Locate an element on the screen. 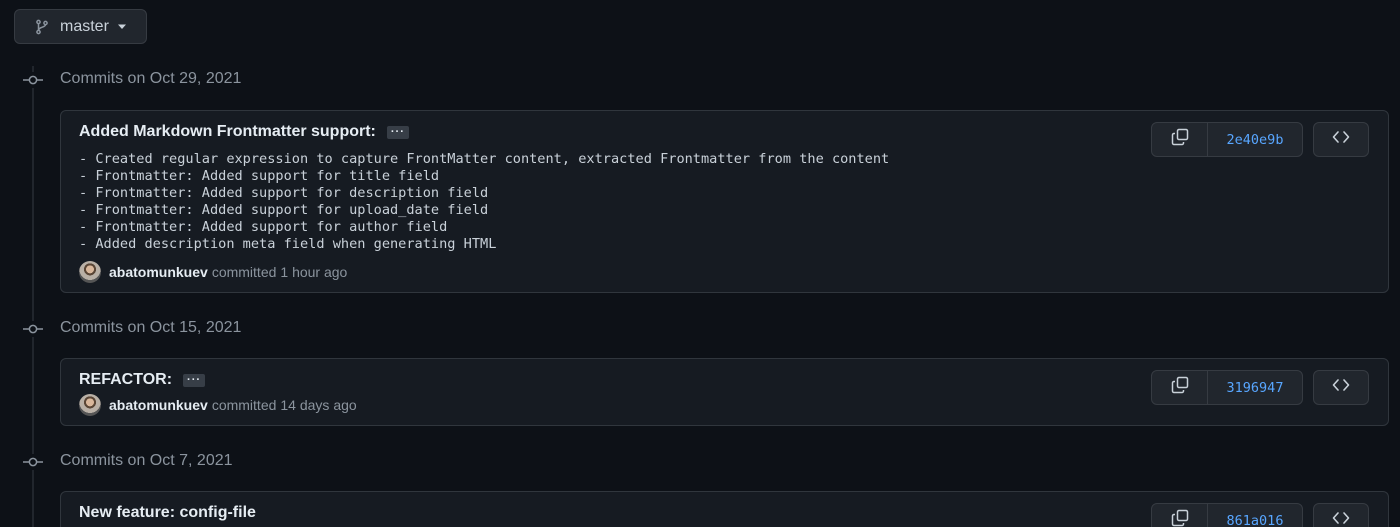  commit-title-link: New feature: config-file is located at coordinates (167, 513).